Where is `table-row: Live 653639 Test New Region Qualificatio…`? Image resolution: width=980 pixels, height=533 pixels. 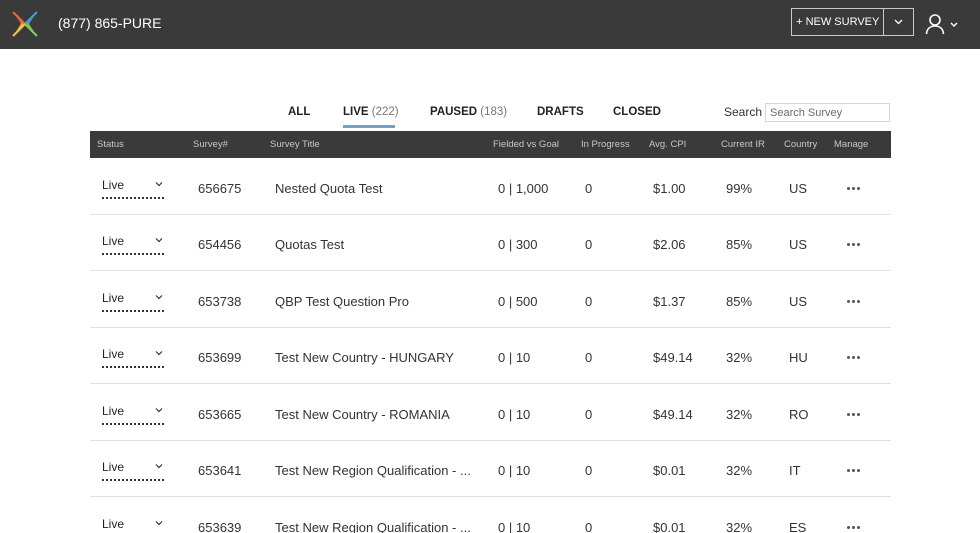 table-row: Live 653639 Test New Region Qualificatio… is located at coordinates (490, 515).